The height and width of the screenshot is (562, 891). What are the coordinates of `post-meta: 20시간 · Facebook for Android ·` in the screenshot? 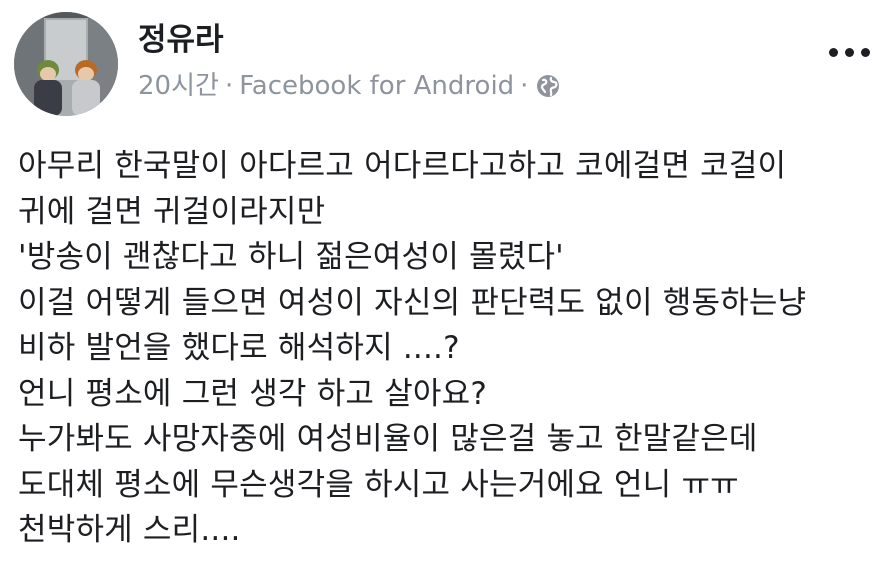 It's located at (349, 86).